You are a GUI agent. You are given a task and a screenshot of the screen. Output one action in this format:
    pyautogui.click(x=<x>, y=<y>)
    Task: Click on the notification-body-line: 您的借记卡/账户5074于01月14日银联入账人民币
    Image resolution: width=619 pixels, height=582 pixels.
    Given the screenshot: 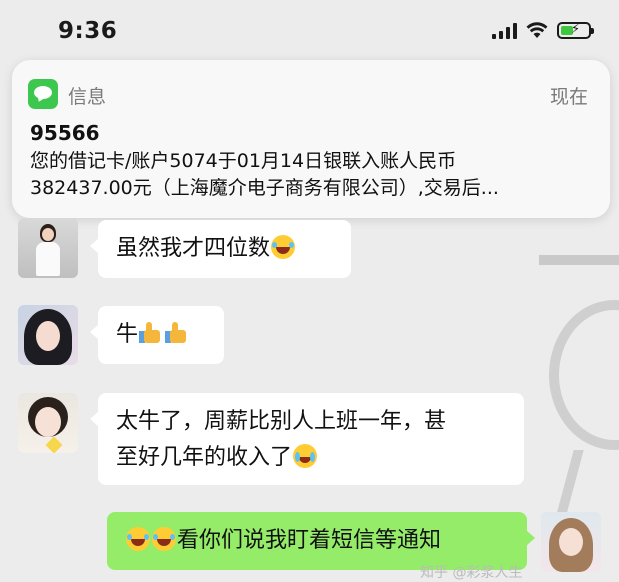 What is the action you would take?
    pyautogui.click(x=243, y=161)
    